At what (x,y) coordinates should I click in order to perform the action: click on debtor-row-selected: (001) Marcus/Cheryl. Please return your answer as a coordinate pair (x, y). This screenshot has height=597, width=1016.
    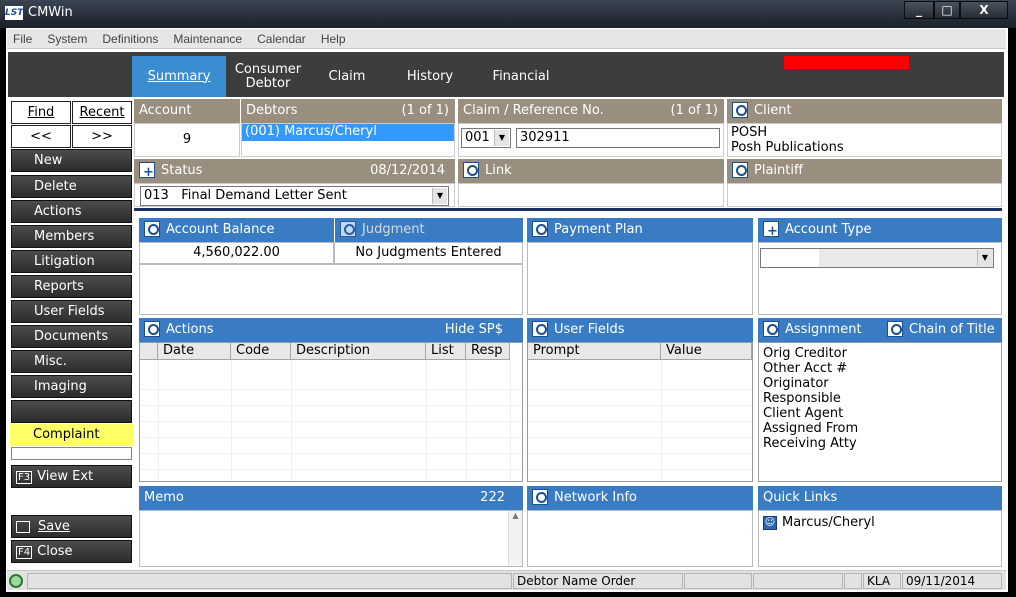
    Looking at the image, I should click on (348, 132).